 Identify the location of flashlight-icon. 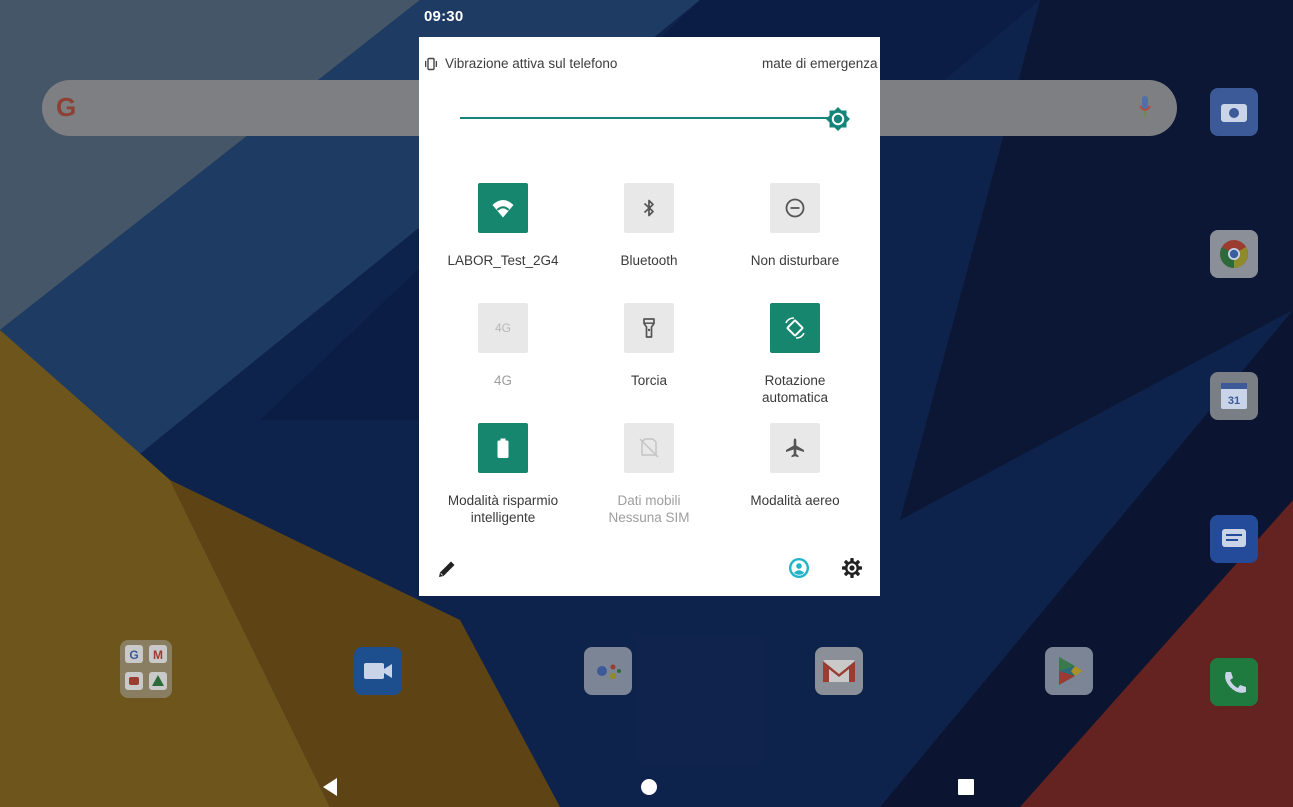
(649, 328).